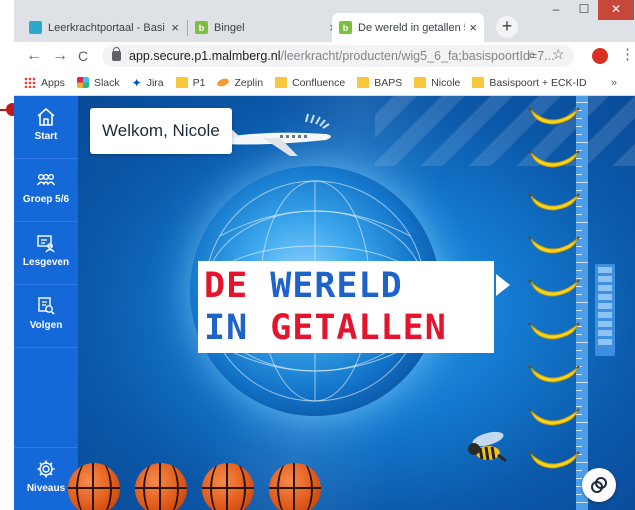  What do you see at coordinates (190, 83) in the screenshot?
I see `bookmark-item: P1` at bounding box center [190, 83].